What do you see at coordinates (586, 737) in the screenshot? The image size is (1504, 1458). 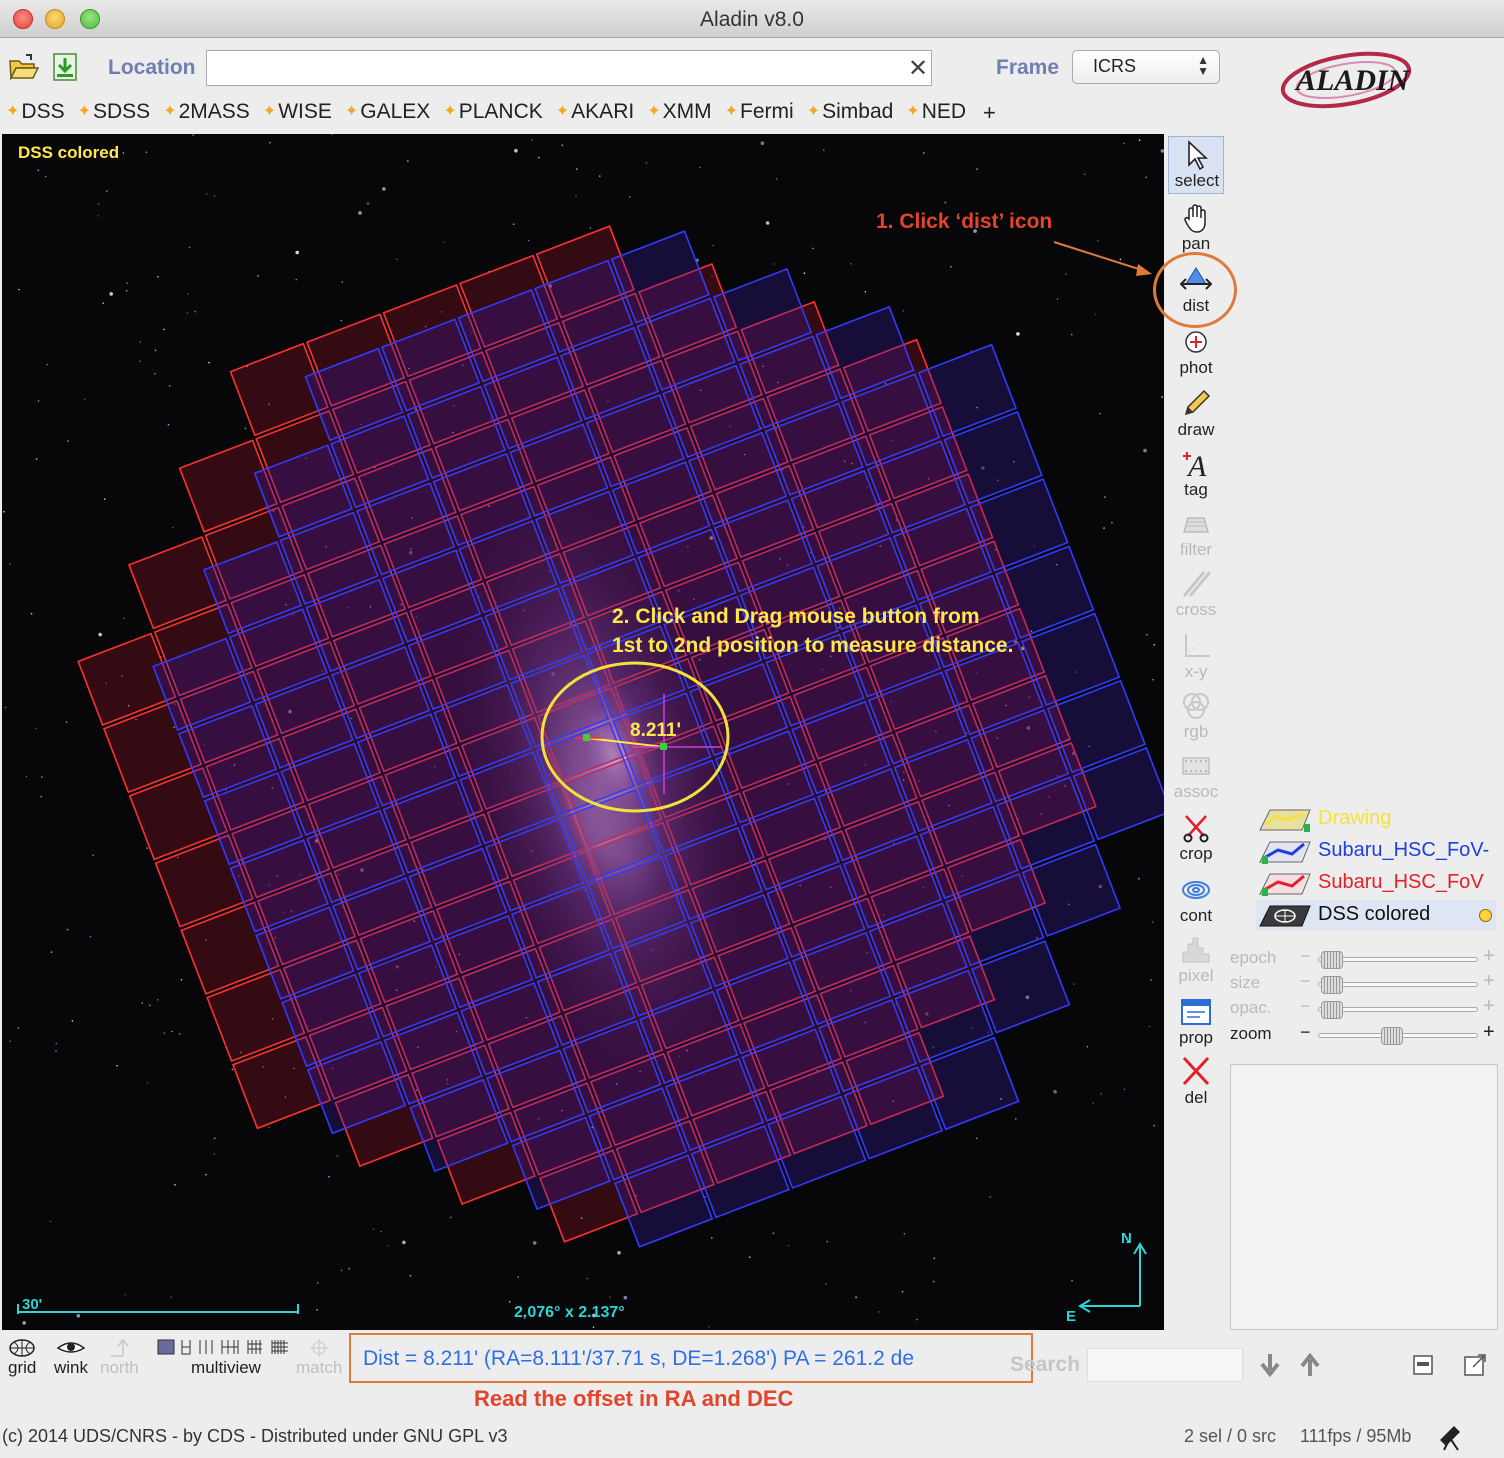 I see `distance-start-handle` at bounding box center [586, 737].